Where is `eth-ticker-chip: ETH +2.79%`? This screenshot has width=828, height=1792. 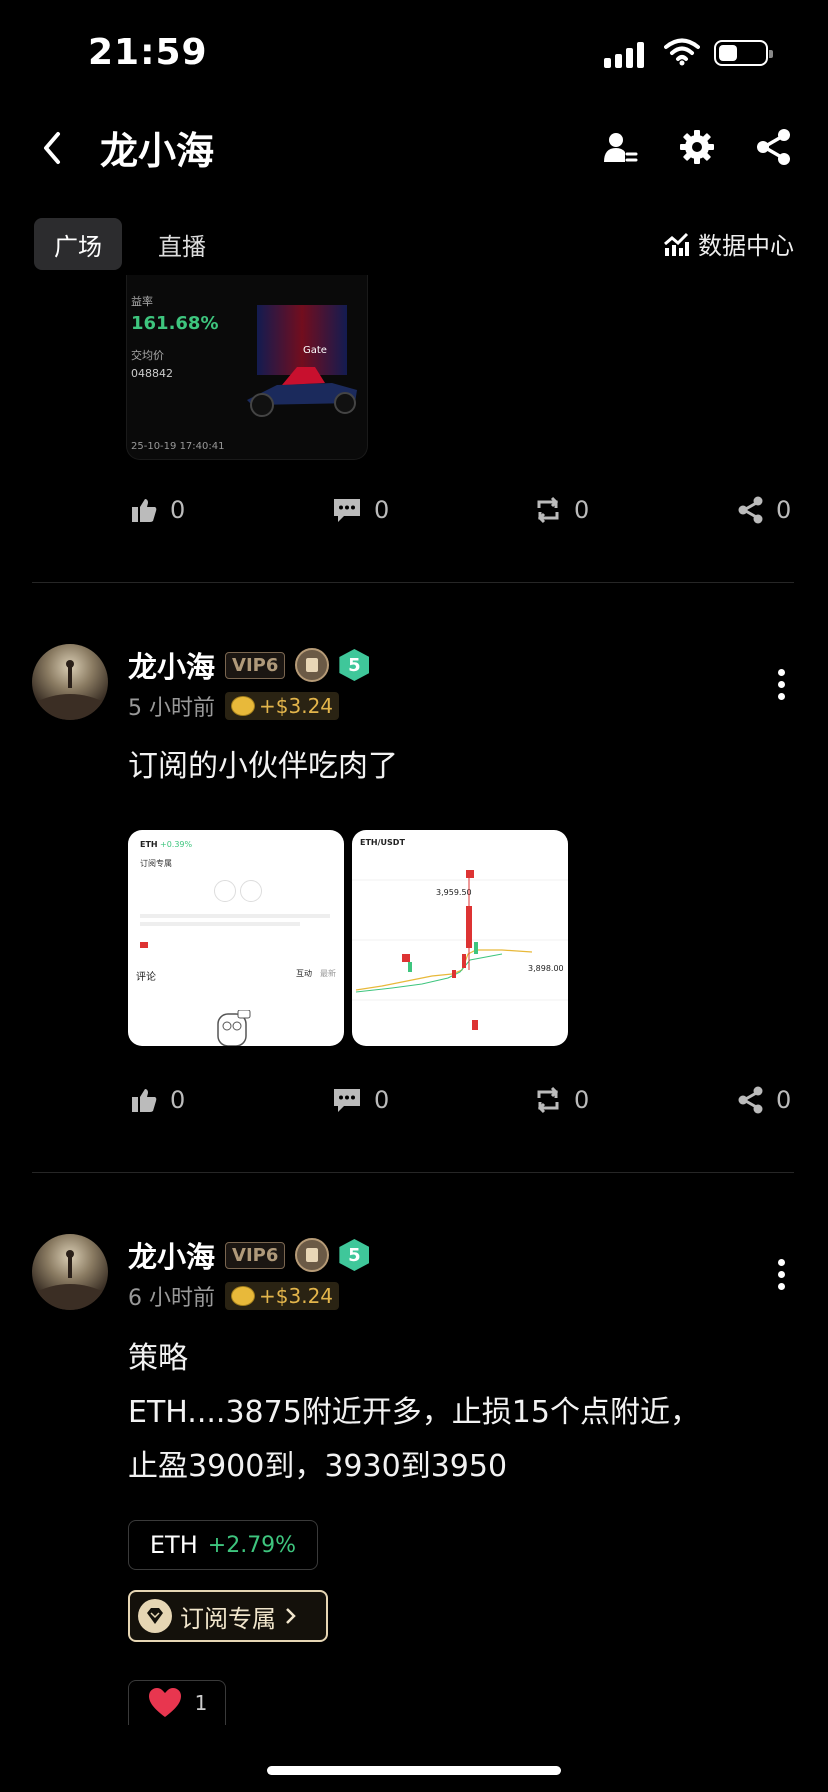 eth-ticker-chip: ETH +2.79% is located at coordinates (223, 1545).